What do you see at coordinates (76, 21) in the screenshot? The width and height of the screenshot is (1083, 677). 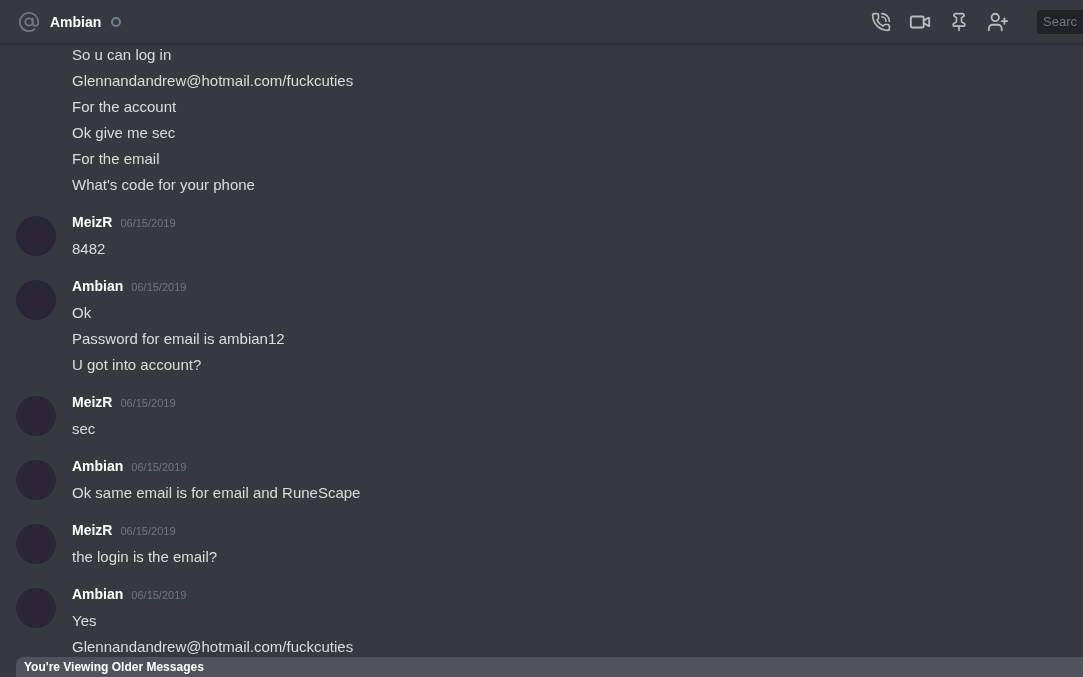 I see `channel-title: Ambian` at bounding box center [76, 21].